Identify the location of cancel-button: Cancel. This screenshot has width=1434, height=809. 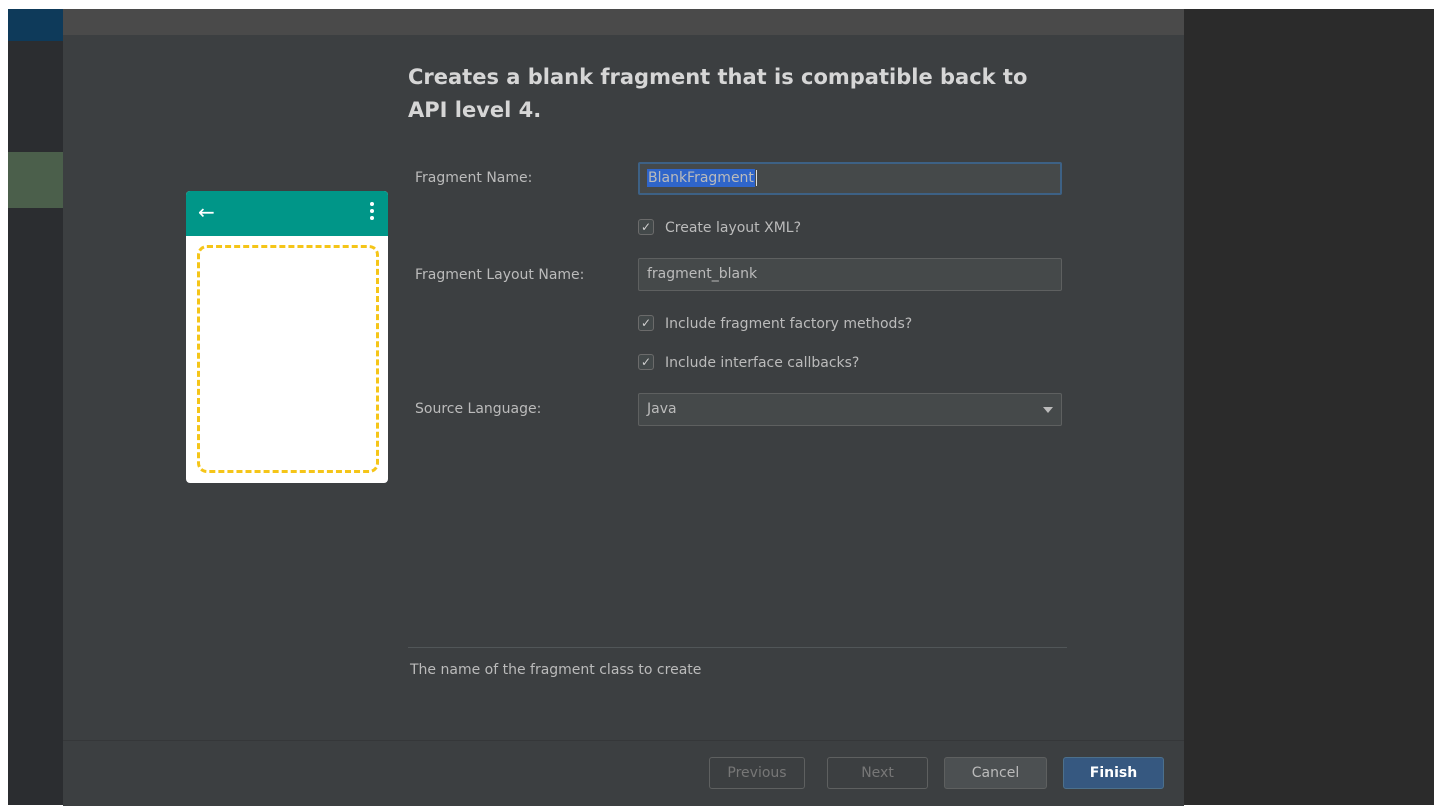
(995, 773).